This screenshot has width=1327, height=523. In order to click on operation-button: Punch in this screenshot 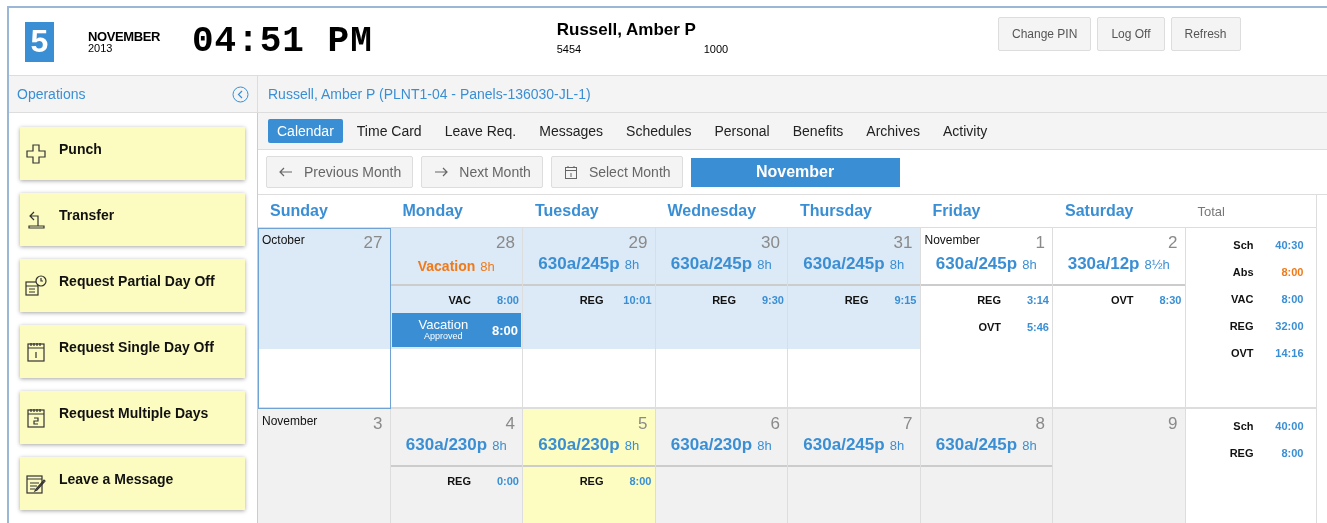, I will do `click(132, 153)`.